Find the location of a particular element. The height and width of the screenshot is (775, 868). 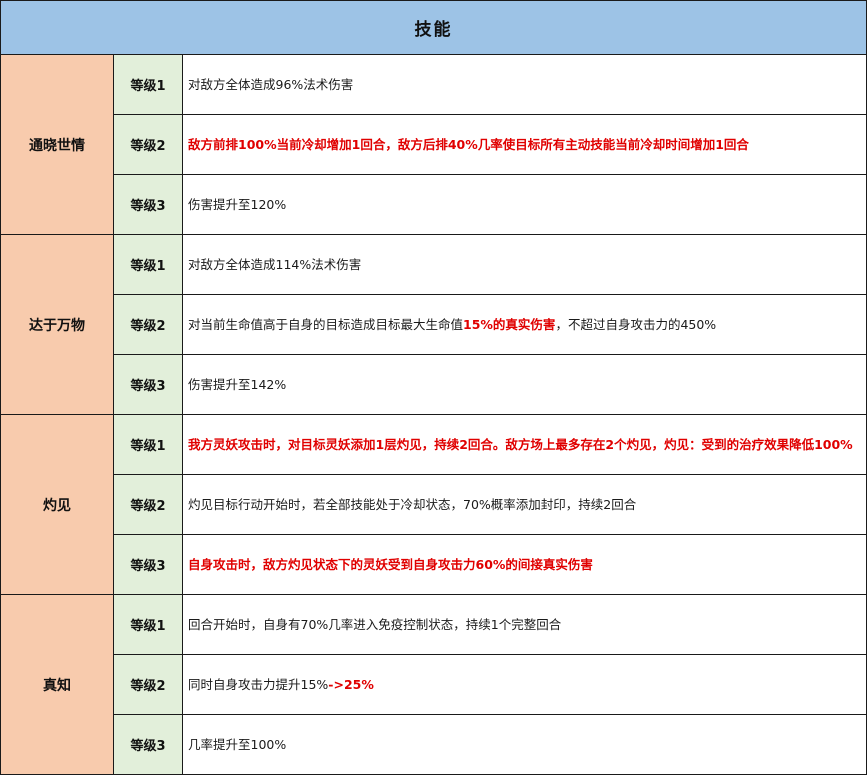

description-text: 回合开始时，自身有70%几率进入免疫控制状态，持续1个完整回合 is located at coordinates (375, 624).